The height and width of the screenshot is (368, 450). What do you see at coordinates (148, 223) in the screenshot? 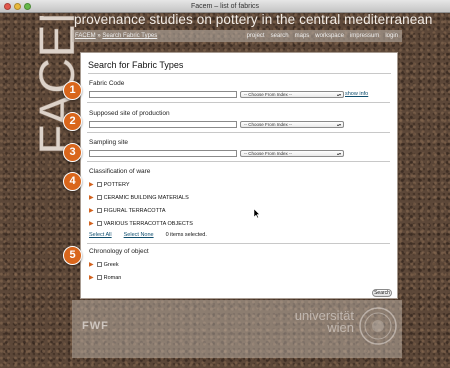
I see `ware-item-label: VARIOUS TERRACOTTA OBJECTS` at bounding box center [148, 223].